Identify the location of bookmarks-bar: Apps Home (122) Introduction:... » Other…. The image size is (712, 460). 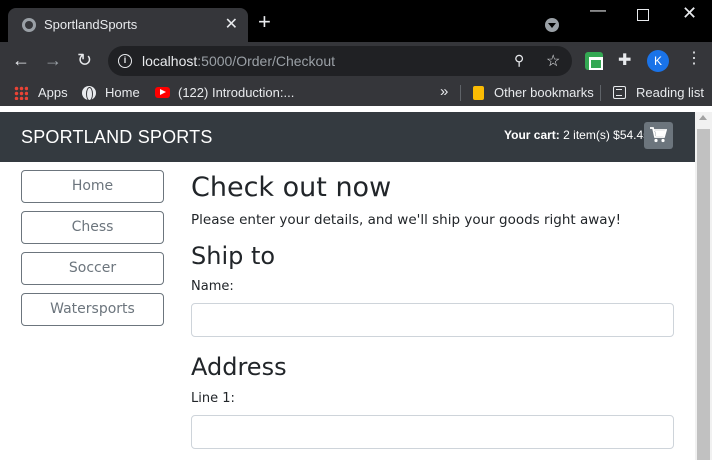
(356, 93).